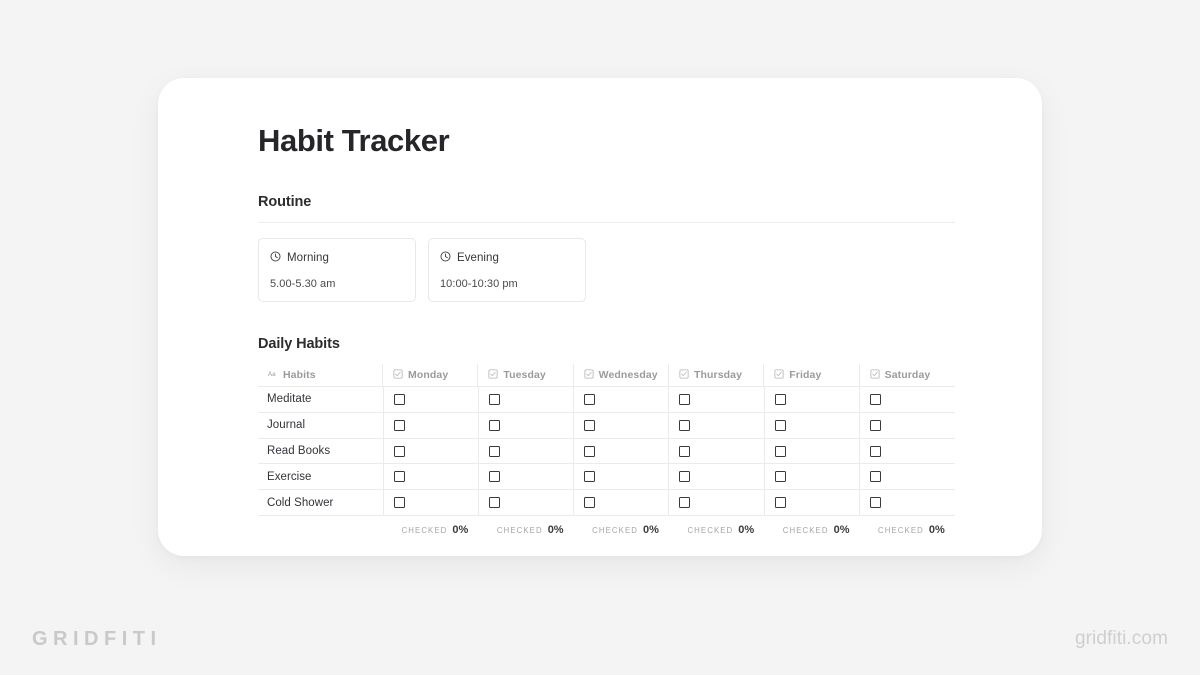  Describe the element at coordinates (620, 376) in the screenshot. I see `column-header-wednesday: Wednesday` at that location.